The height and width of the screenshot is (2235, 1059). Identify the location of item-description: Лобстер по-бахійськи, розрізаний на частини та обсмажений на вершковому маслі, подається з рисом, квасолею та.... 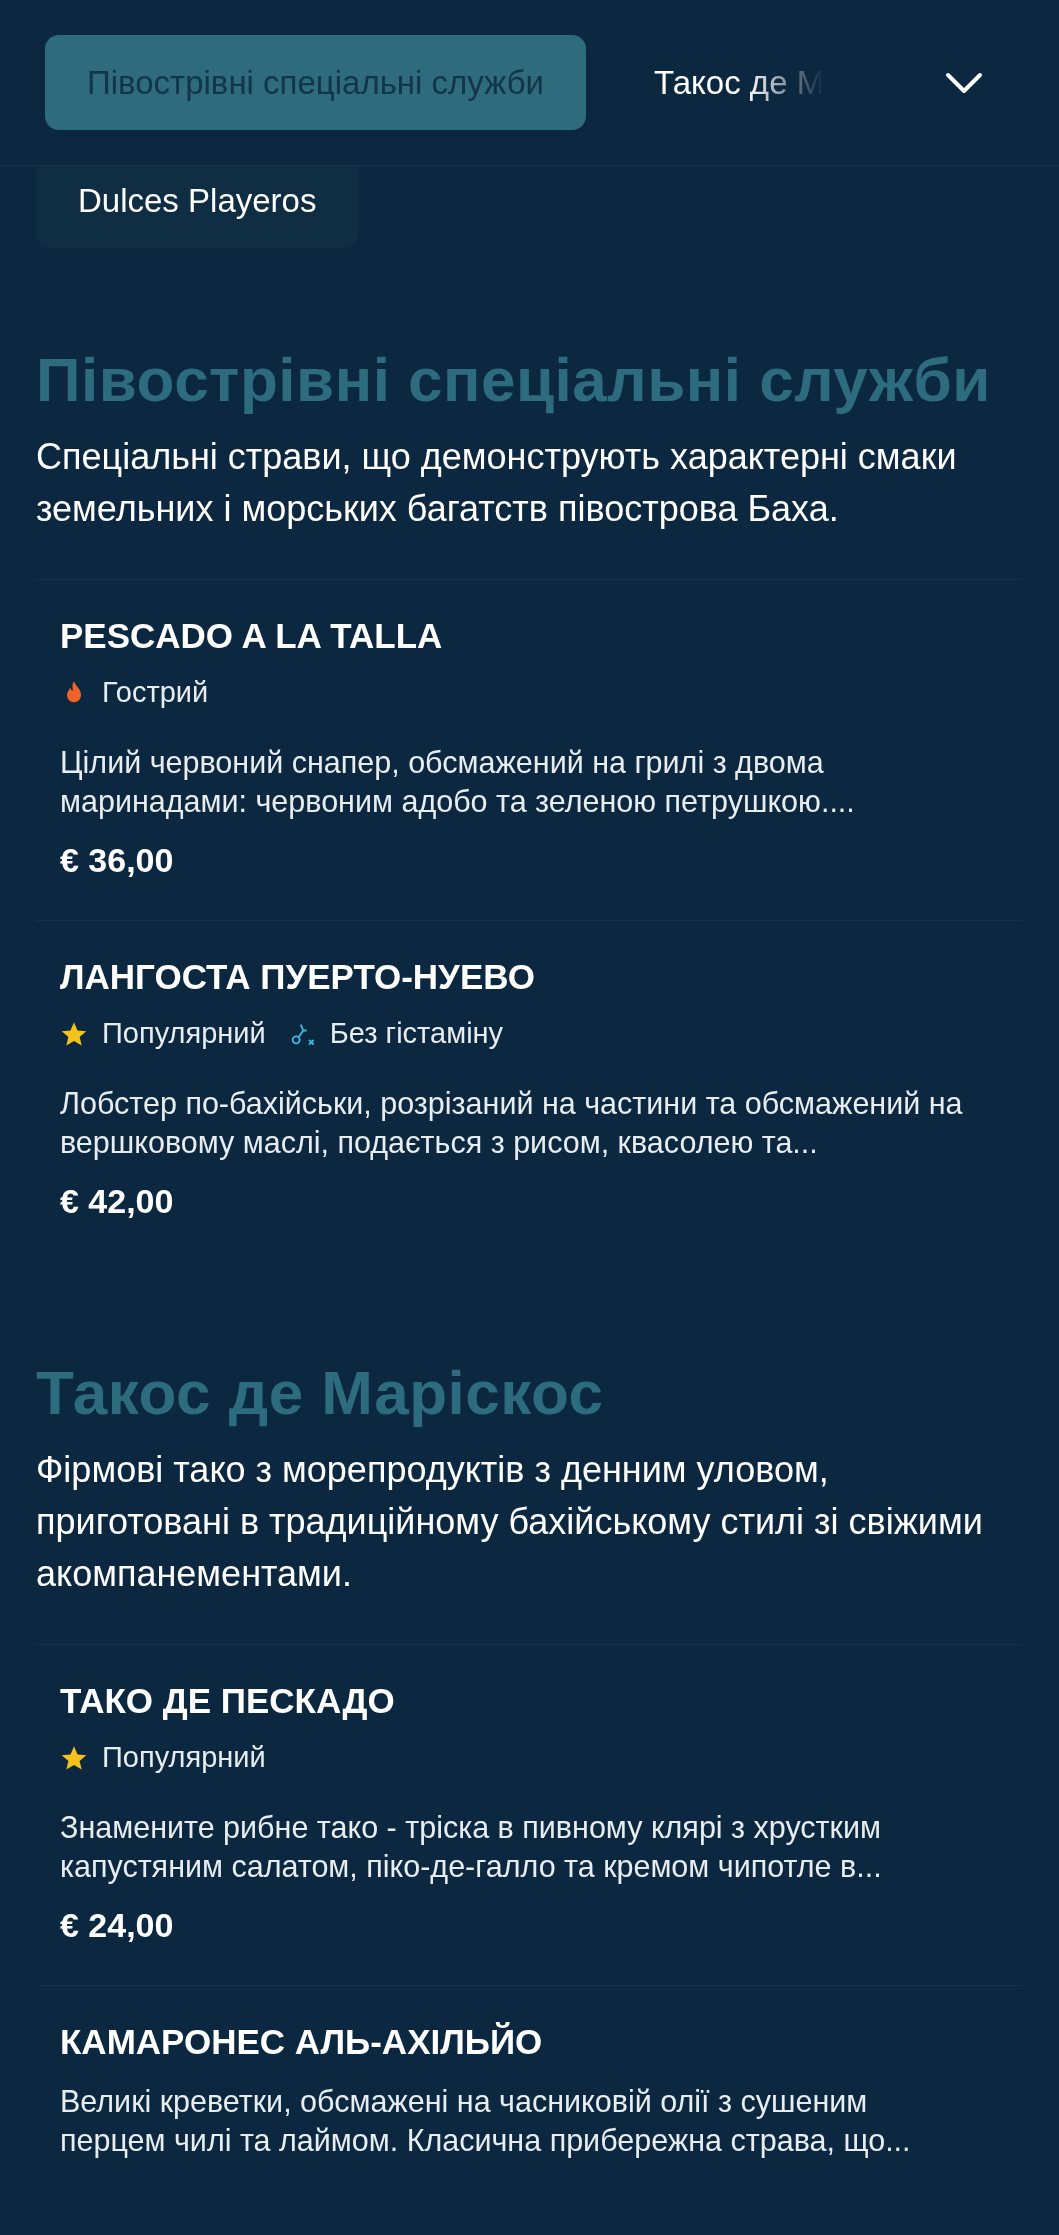
(512, 1123).